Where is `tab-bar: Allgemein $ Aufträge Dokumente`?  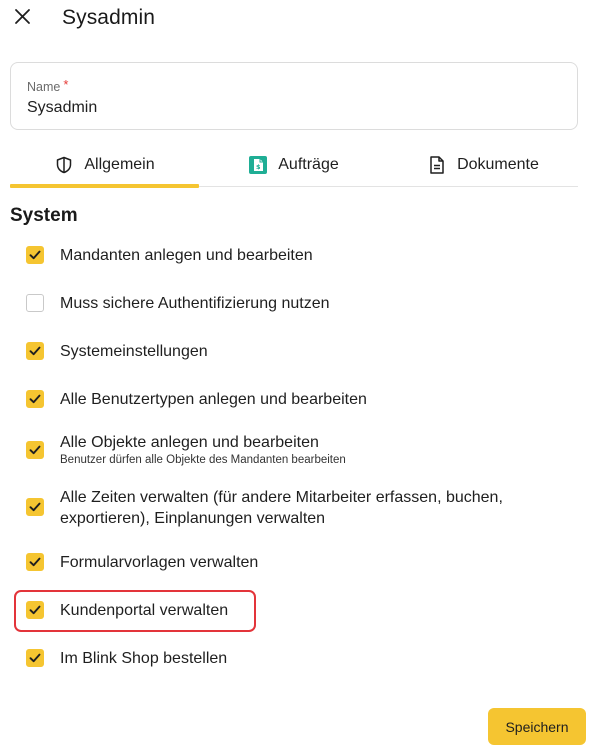 tab-bar: Allgemein $ Aufträge Dokumente is located at coordinates (294, 165).